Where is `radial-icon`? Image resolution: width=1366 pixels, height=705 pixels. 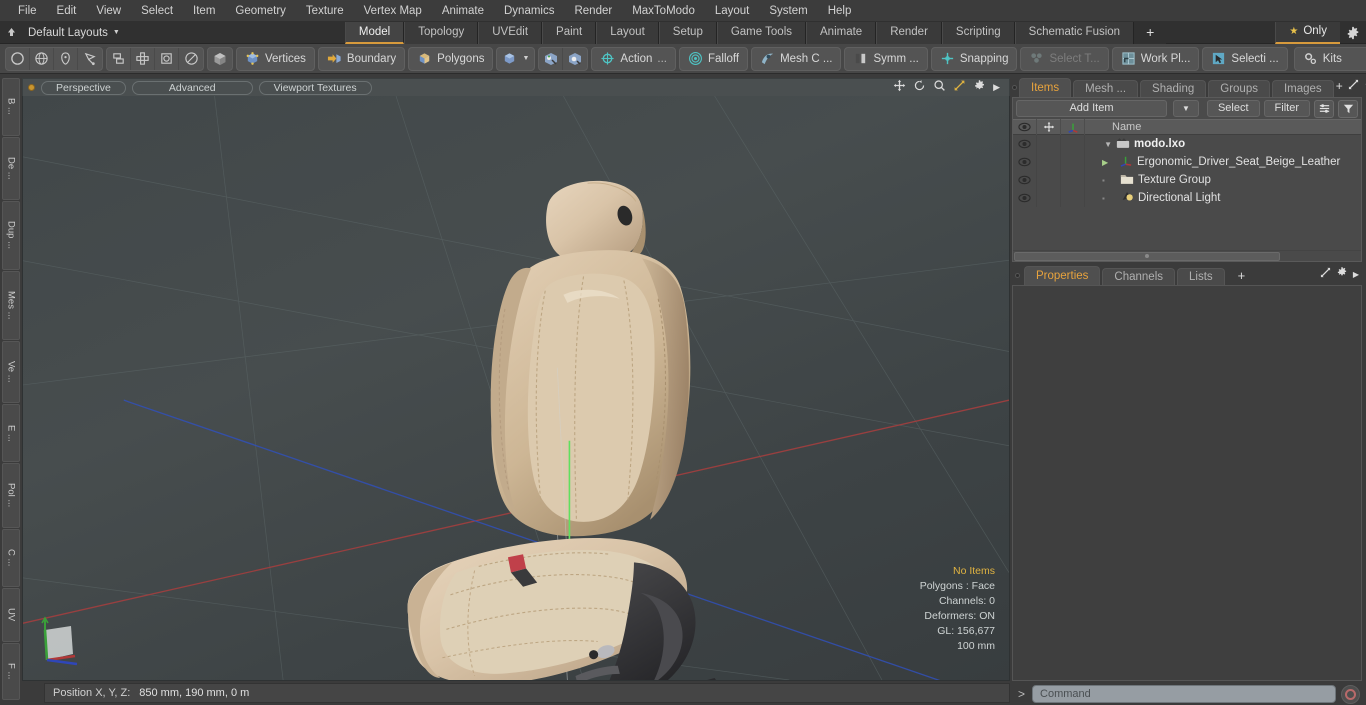
radial-icon is located at coordinates (191, 59).